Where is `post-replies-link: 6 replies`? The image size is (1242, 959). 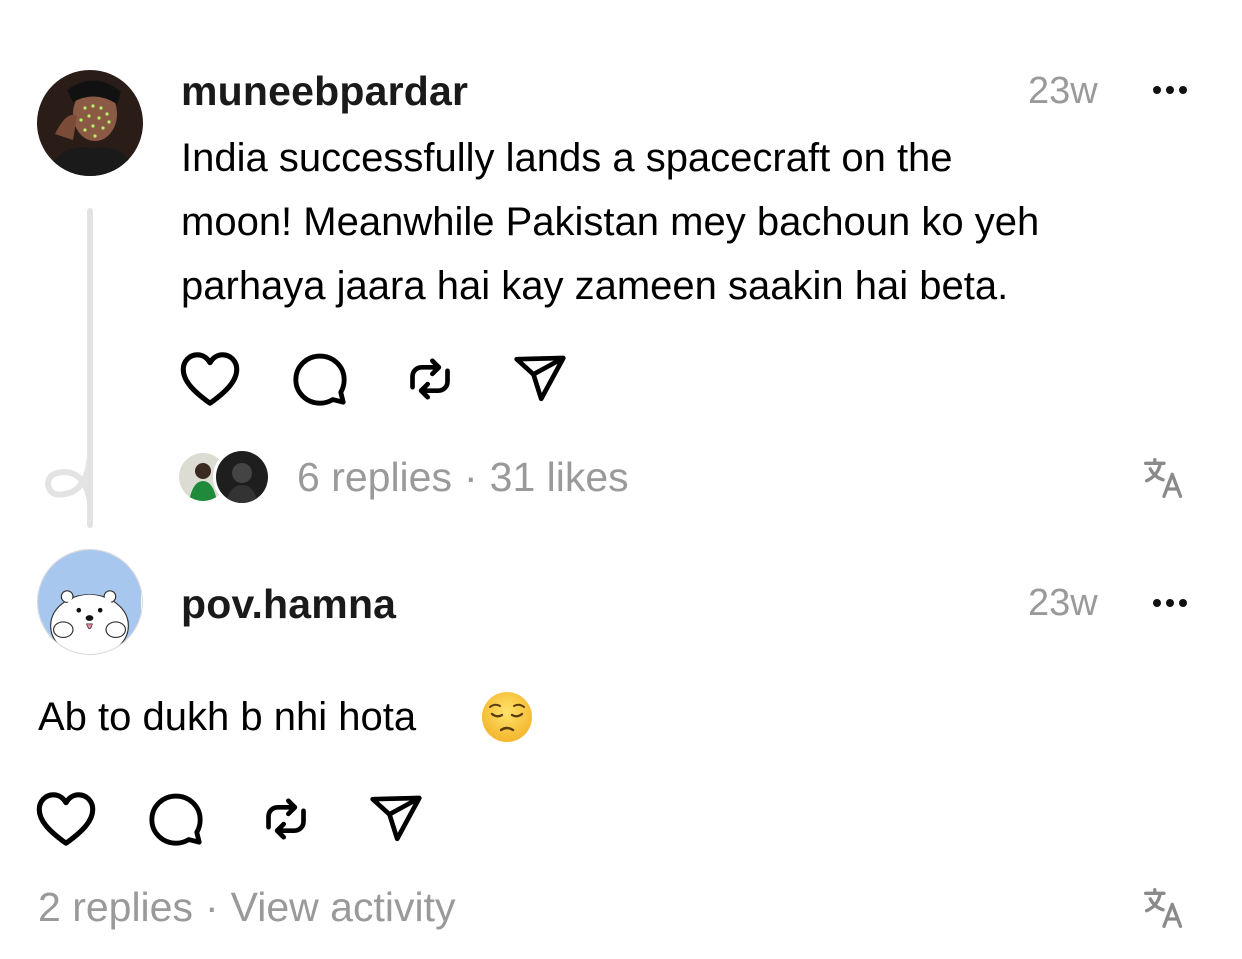
post-replies-link: 6 replies is located at coordinates (374, 477).